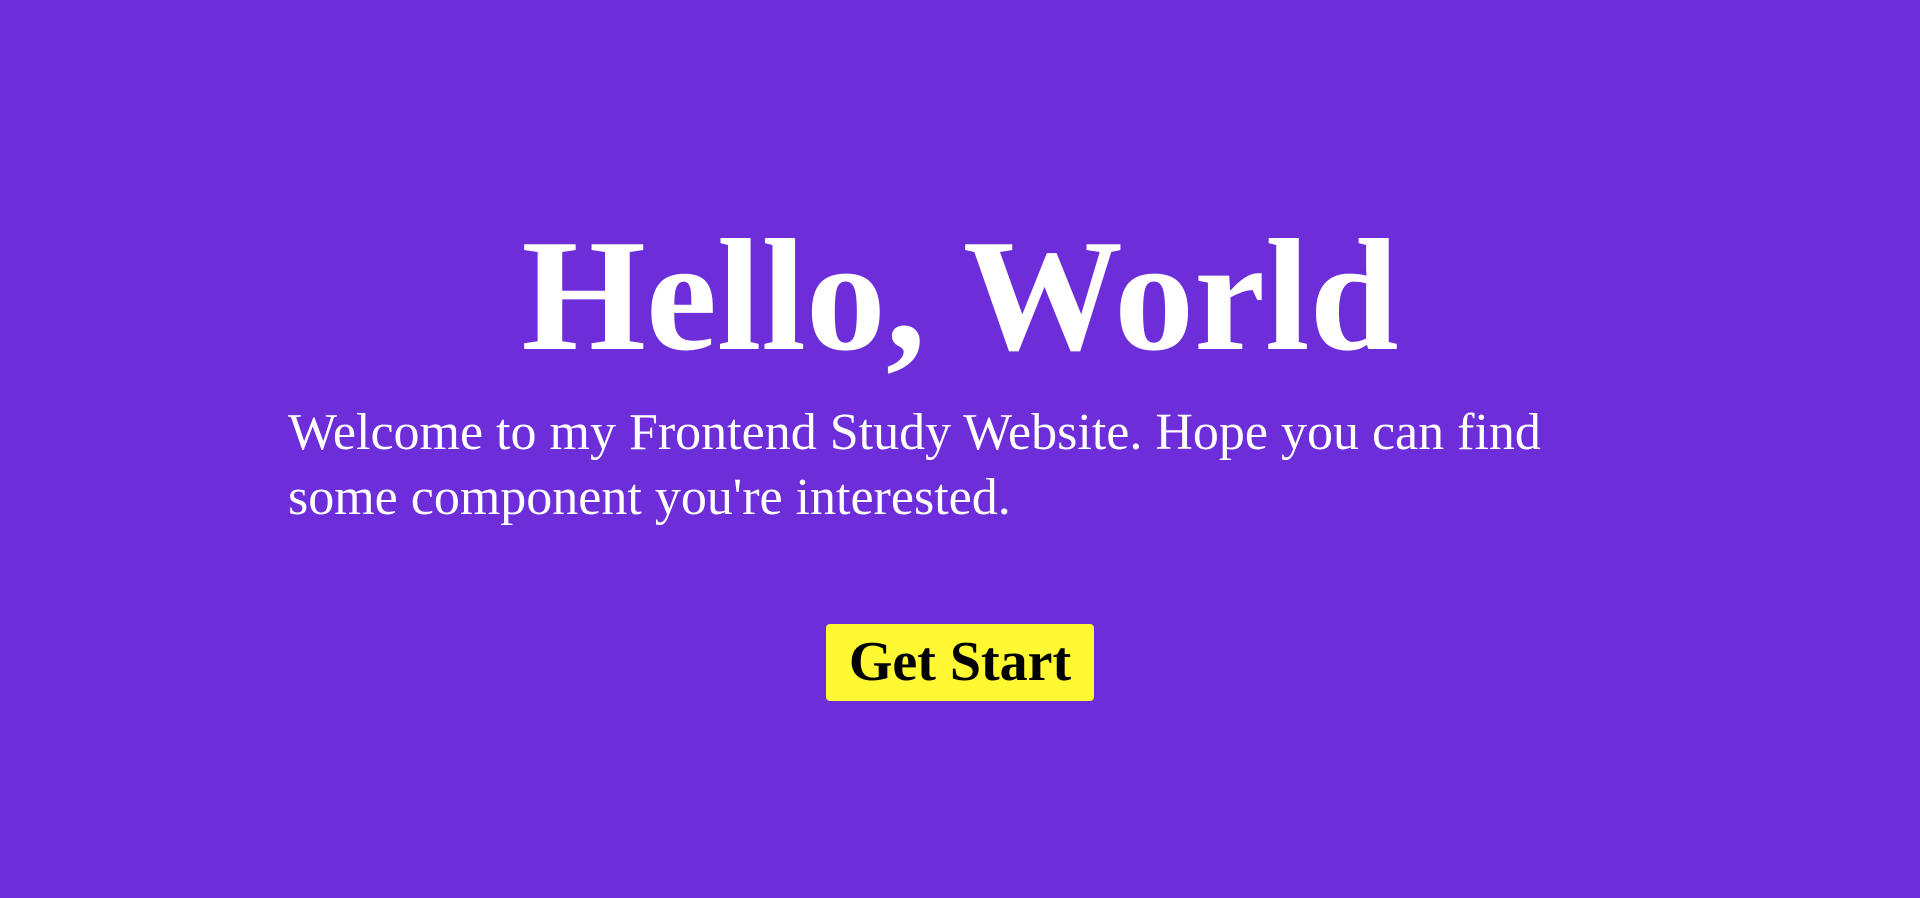 Image resolution: width=1920 pixels, height=898 pixels. I want to click on get-start-button: Get Start, so click(960, 662).